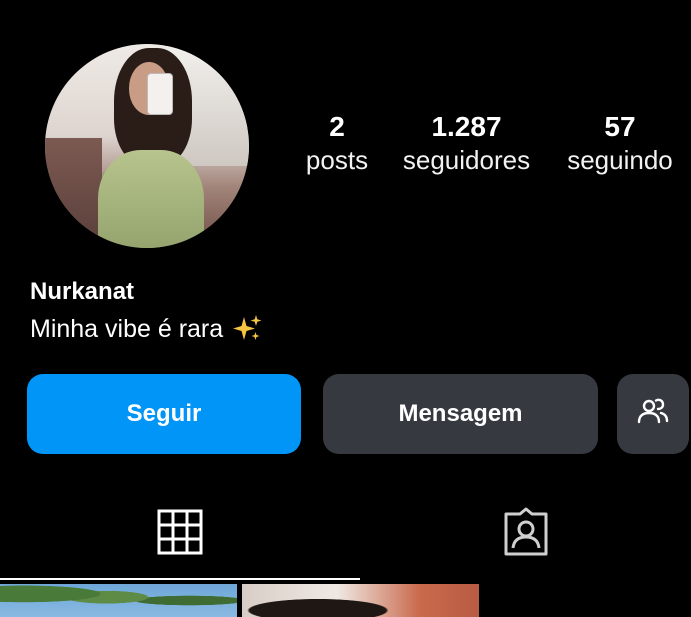  What do you see at coordinates (337, 143) in the screenshot?
I see `stat-posts: 2 posts` at bounding box center [337, 143].